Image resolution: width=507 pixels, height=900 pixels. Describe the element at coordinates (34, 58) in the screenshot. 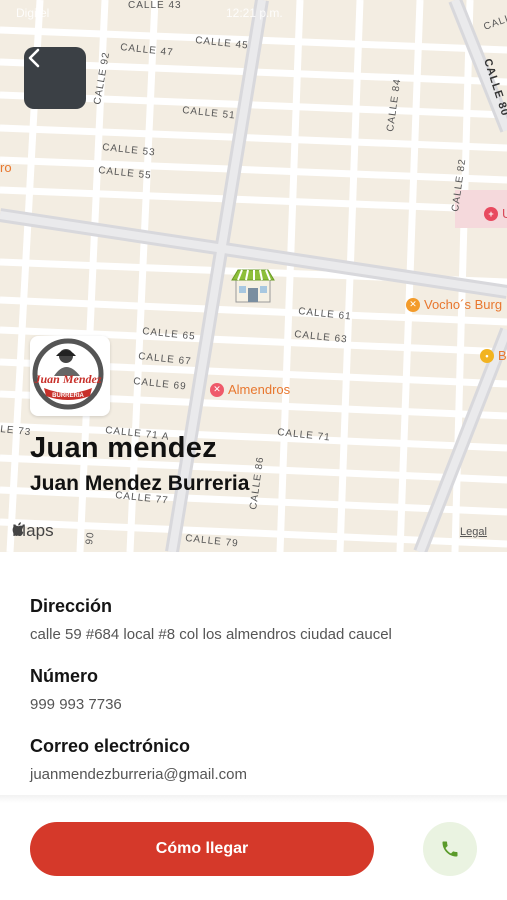

I see `chevron-left-icon` at that location.